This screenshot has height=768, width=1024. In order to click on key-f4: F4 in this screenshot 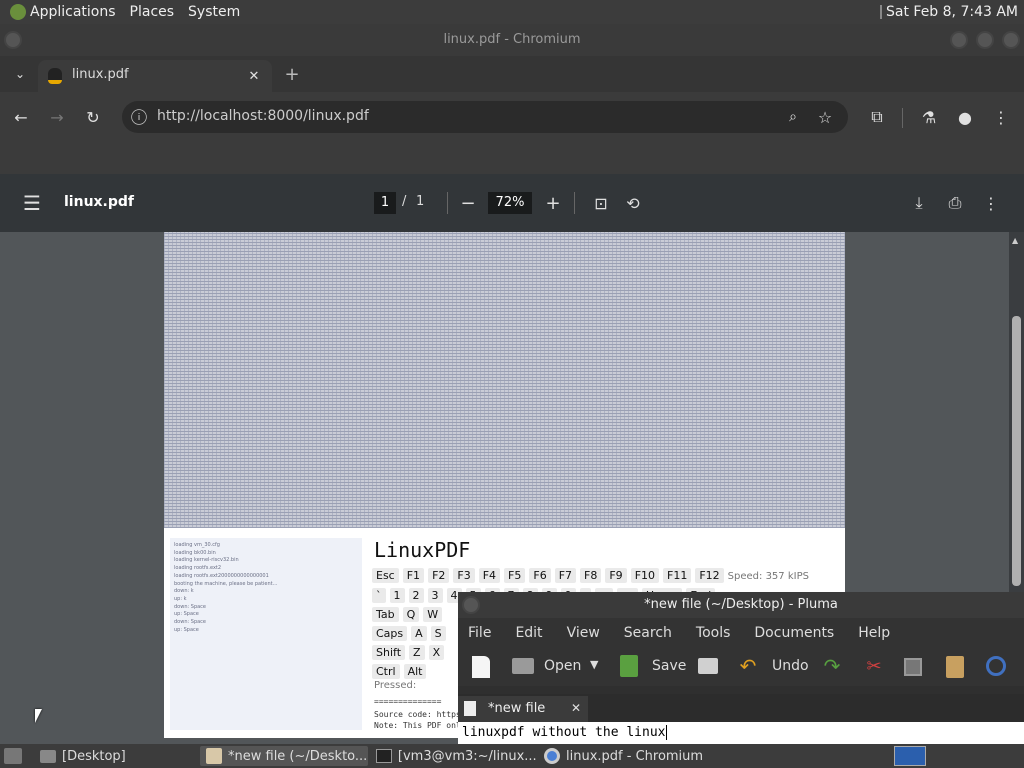, I will do `click(489, 575)`.